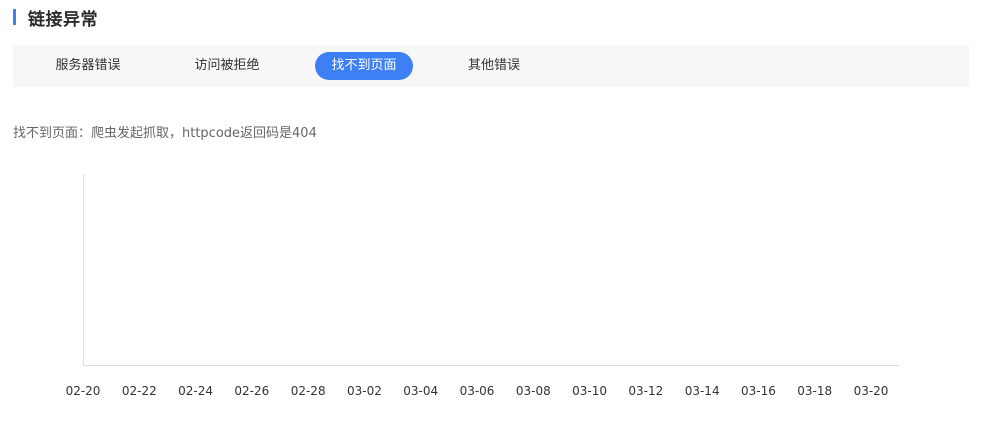 The image size is (982, 424). Describe the element at coordinates (83, 391) in the screenshot. I see `x-tick-label: 02-20` at that location.